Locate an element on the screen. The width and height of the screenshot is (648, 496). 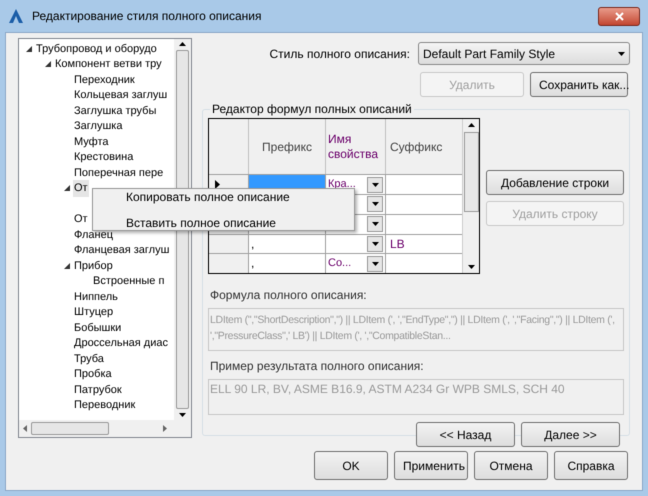
tree-item: Ниппель is located at coordinates (96, 296).